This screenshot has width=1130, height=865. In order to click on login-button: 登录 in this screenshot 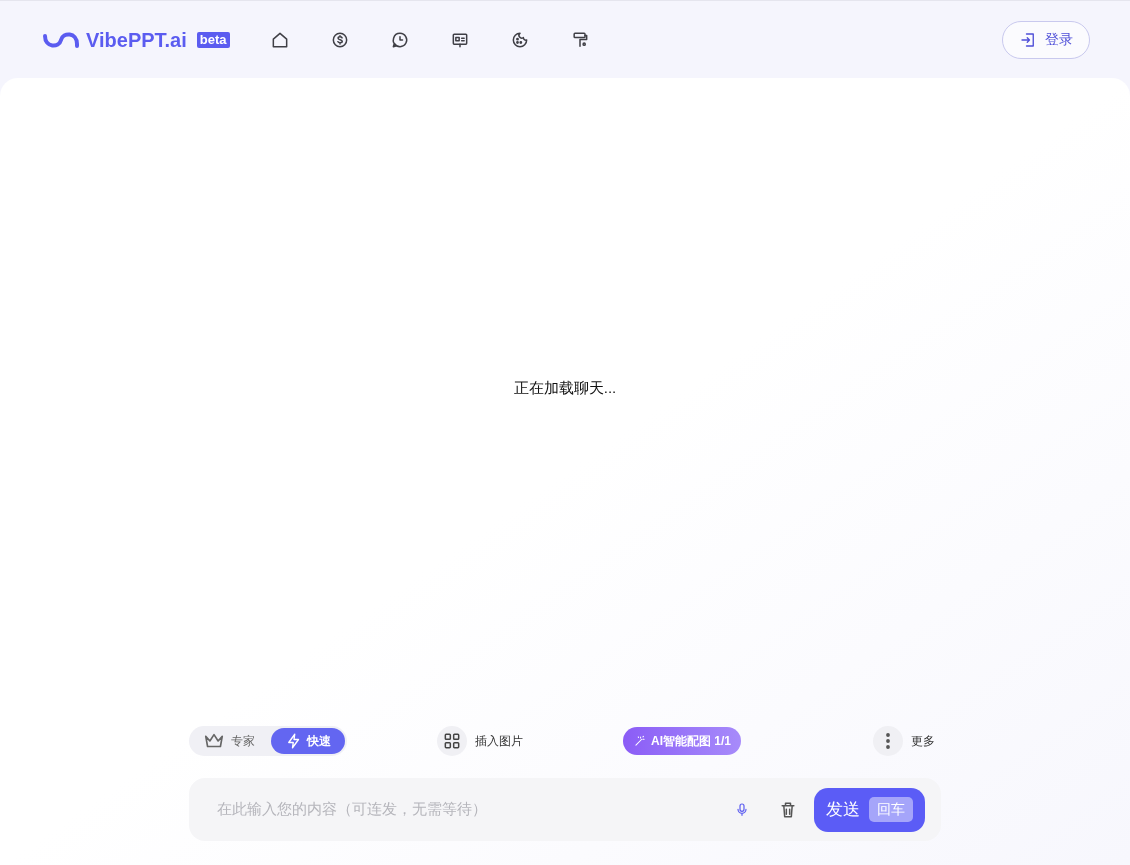, I will do `click(1046, 39)`.